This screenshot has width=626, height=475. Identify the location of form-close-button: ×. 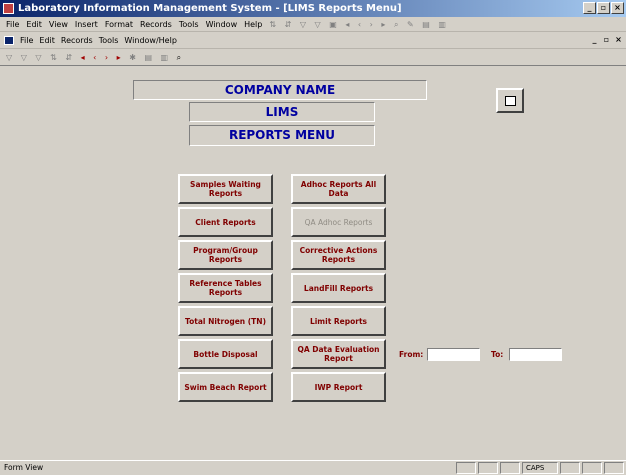
(618, 40).